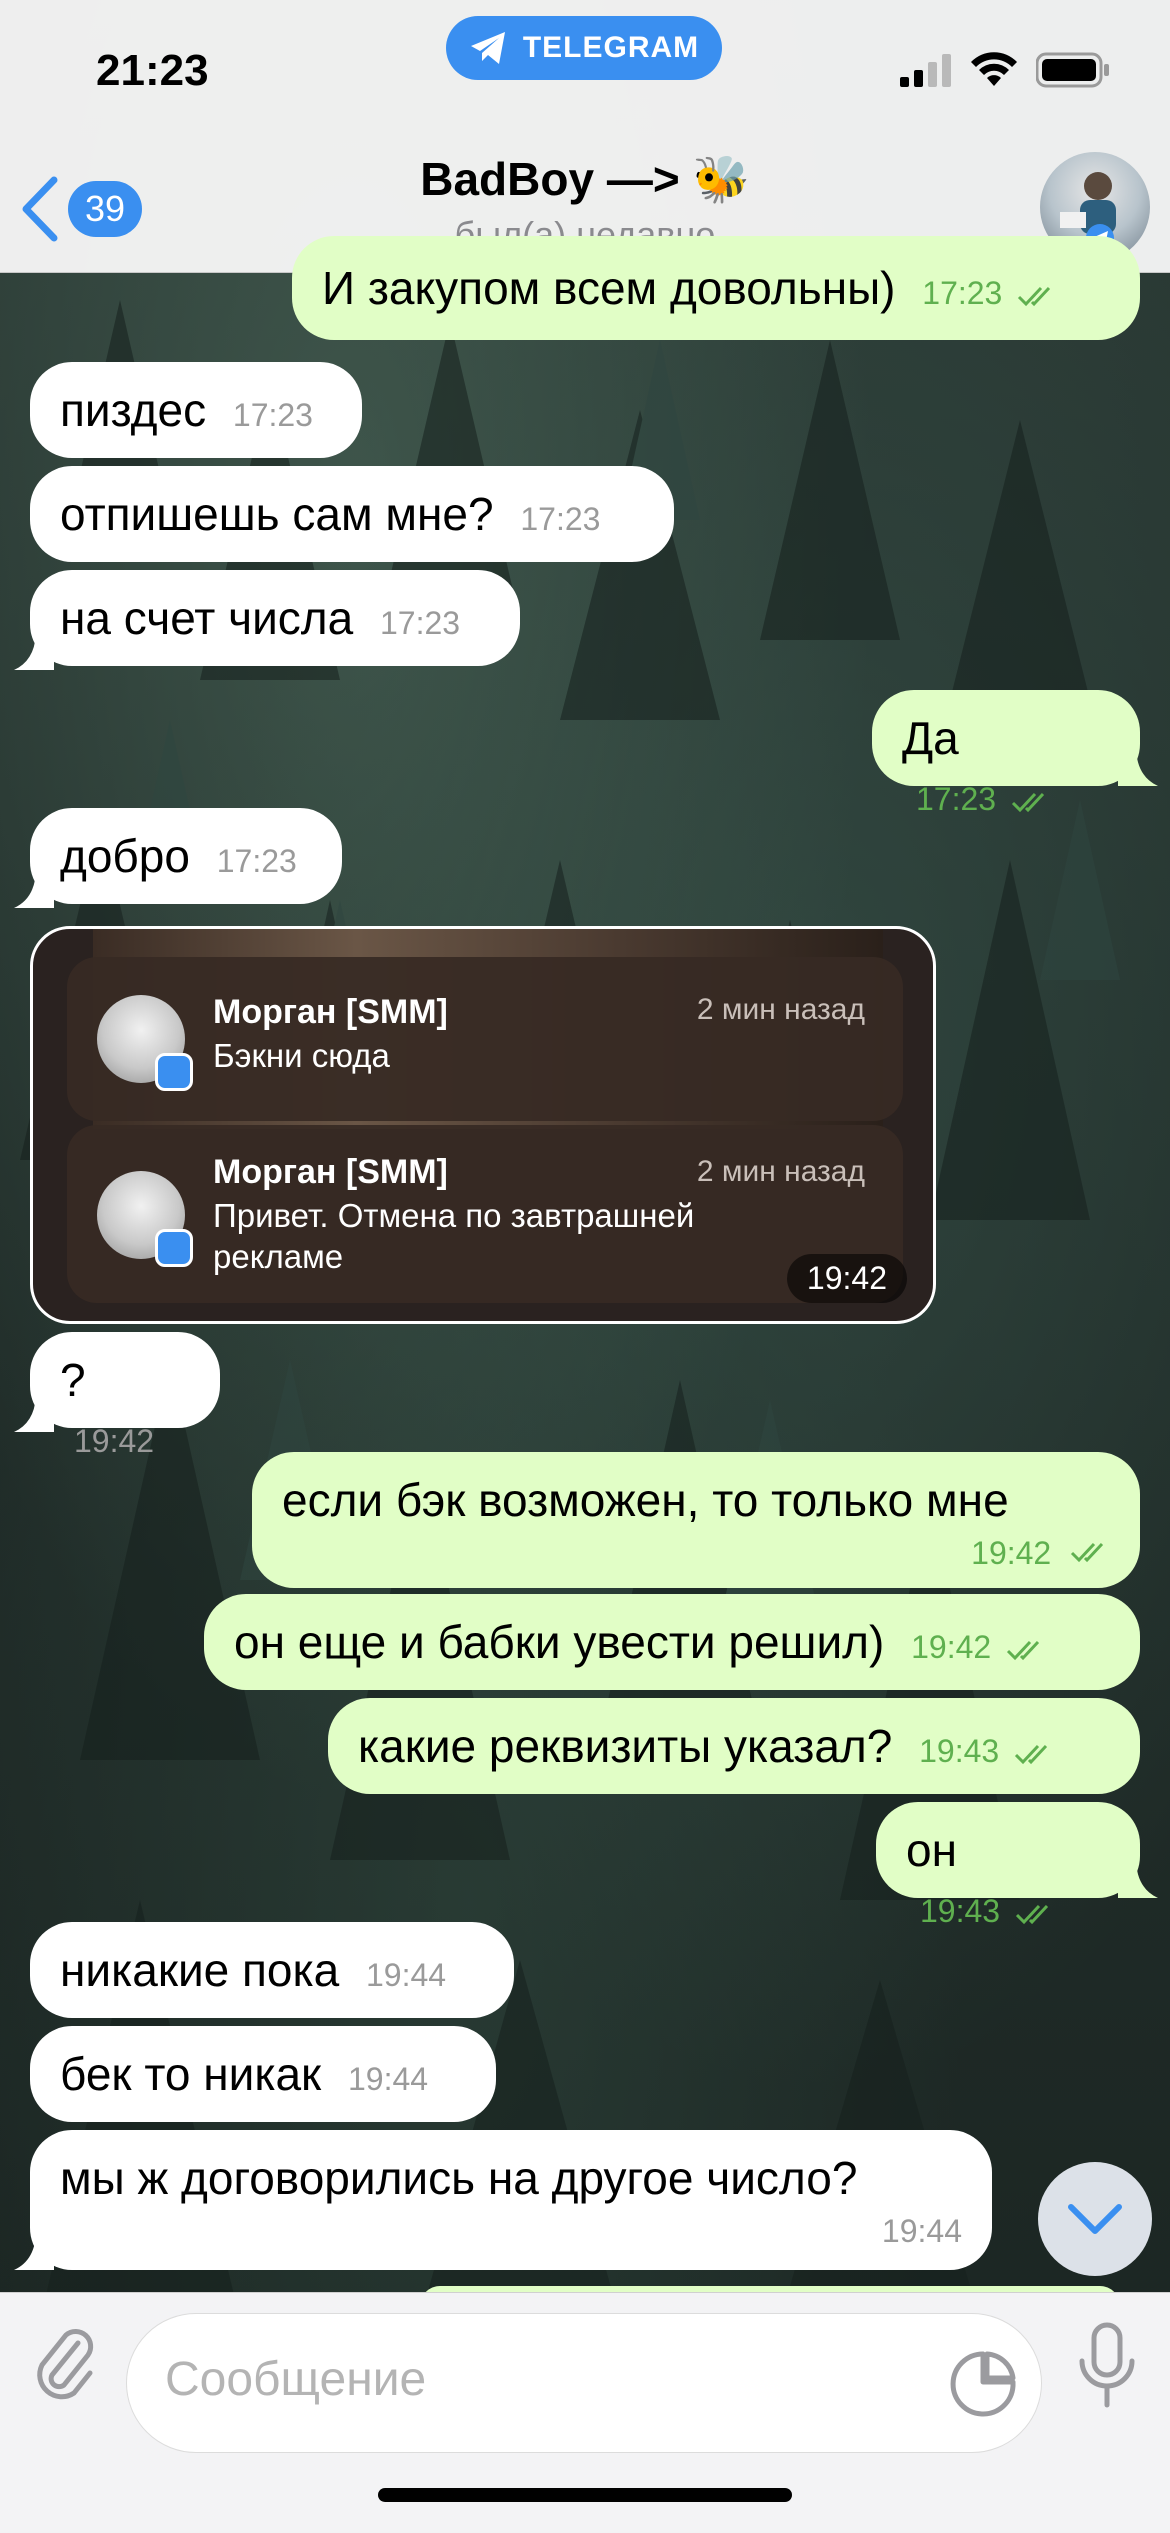 This screenshot has width=1170, height=2533. I want to click on message-text: мы ж договорились на другое число?, so click(459, 2178).